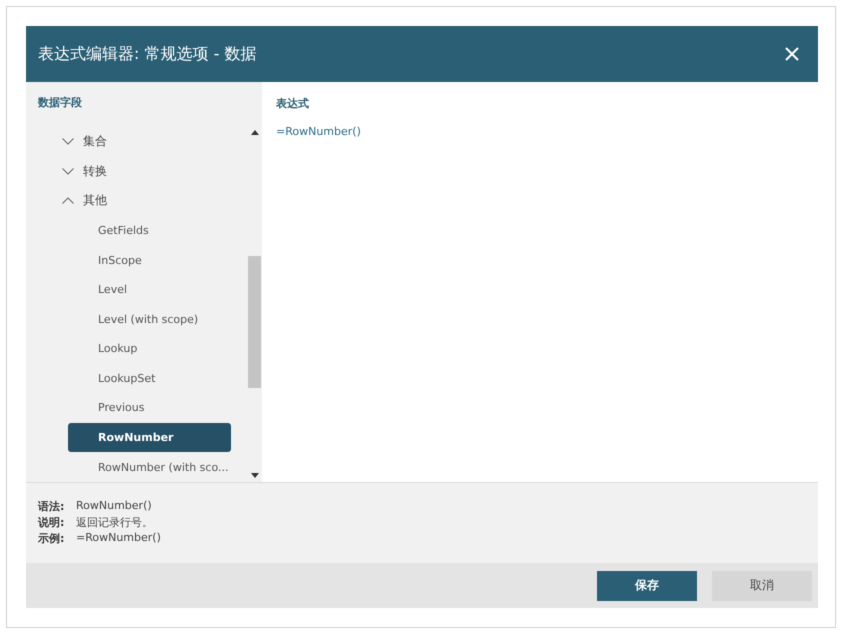 This screenshot has width=845, height=635. I want to click on tree-item: Previous, so click(155, 408).